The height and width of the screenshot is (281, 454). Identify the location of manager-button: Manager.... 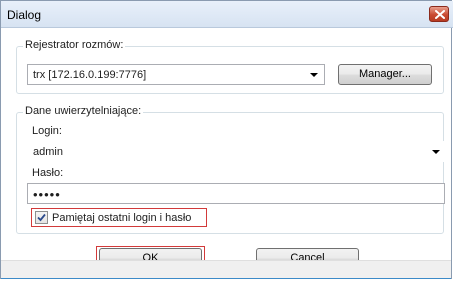
(385, 74).